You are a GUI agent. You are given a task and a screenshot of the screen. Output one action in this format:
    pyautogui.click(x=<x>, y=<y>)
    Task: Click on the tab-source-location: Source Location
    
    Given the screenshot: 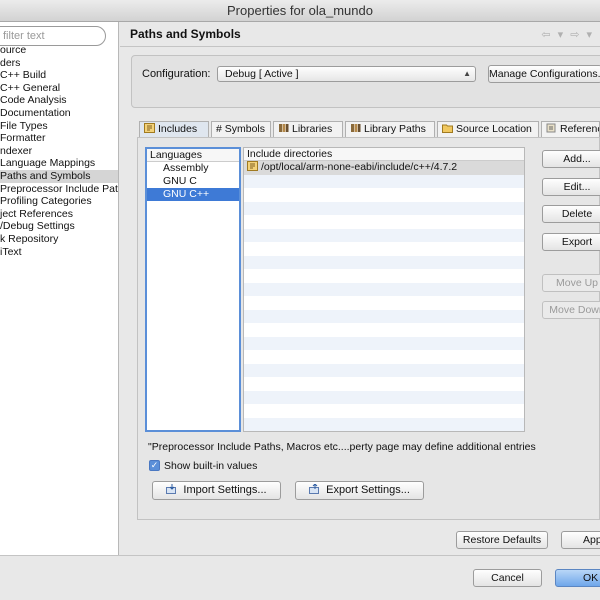 What is the action you would take?
    pyautogui.click(x=488, y=129)
    